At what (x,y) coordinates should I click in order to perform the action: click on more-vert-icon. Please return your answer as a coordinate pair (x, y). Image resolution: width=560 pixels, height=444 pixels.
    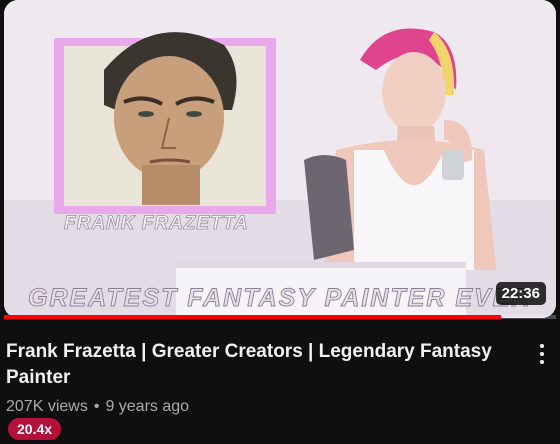
    Looking at the image, I should click on (542, 354).